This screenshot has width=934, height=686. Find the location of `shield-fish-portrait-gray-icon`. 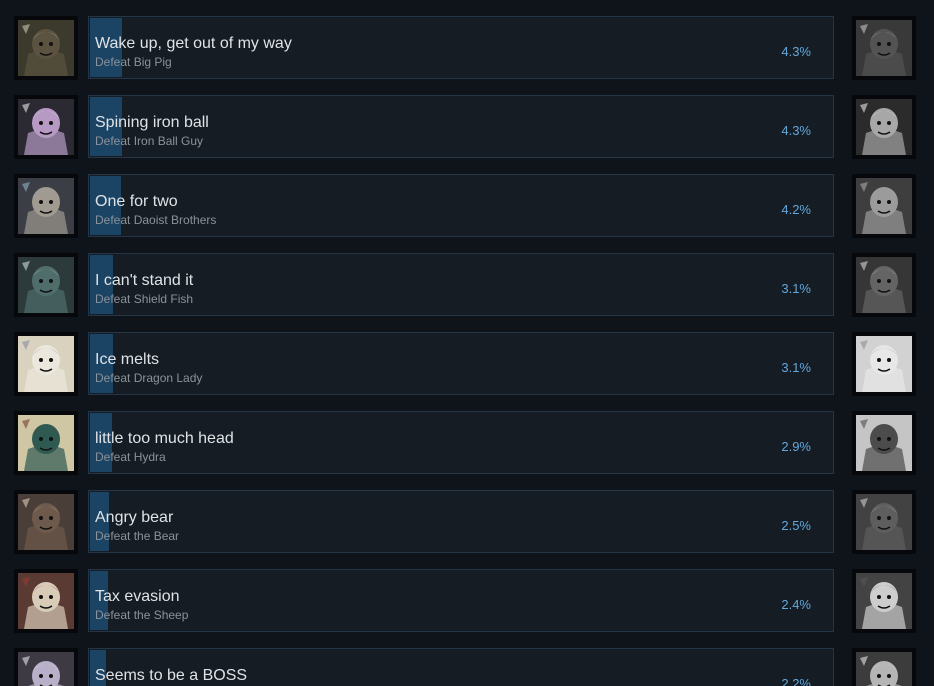

shield-fish-portrait-gray-icon is located at coordinates (884, 285).